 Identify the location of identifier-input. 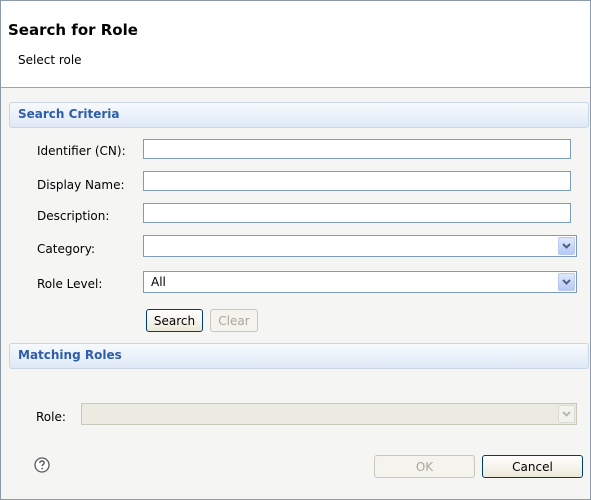
(357, 149).